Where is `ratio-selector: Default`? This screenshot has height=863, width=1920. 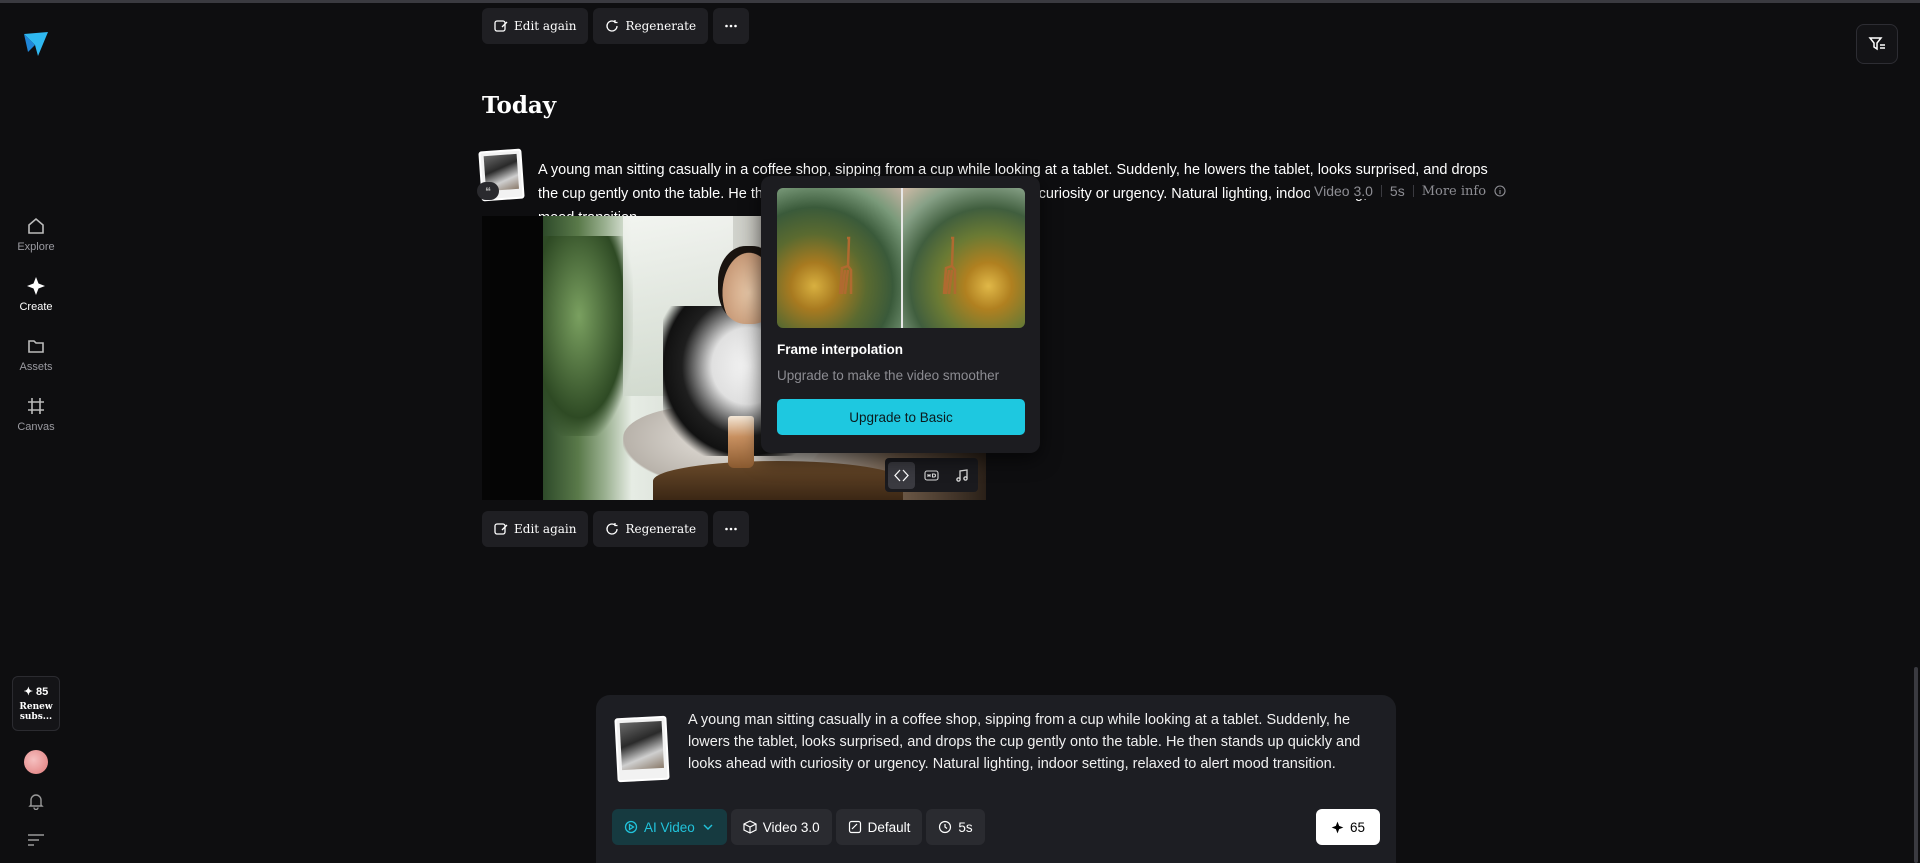
ratio-selector: Default is located at coordinates (879, 827).